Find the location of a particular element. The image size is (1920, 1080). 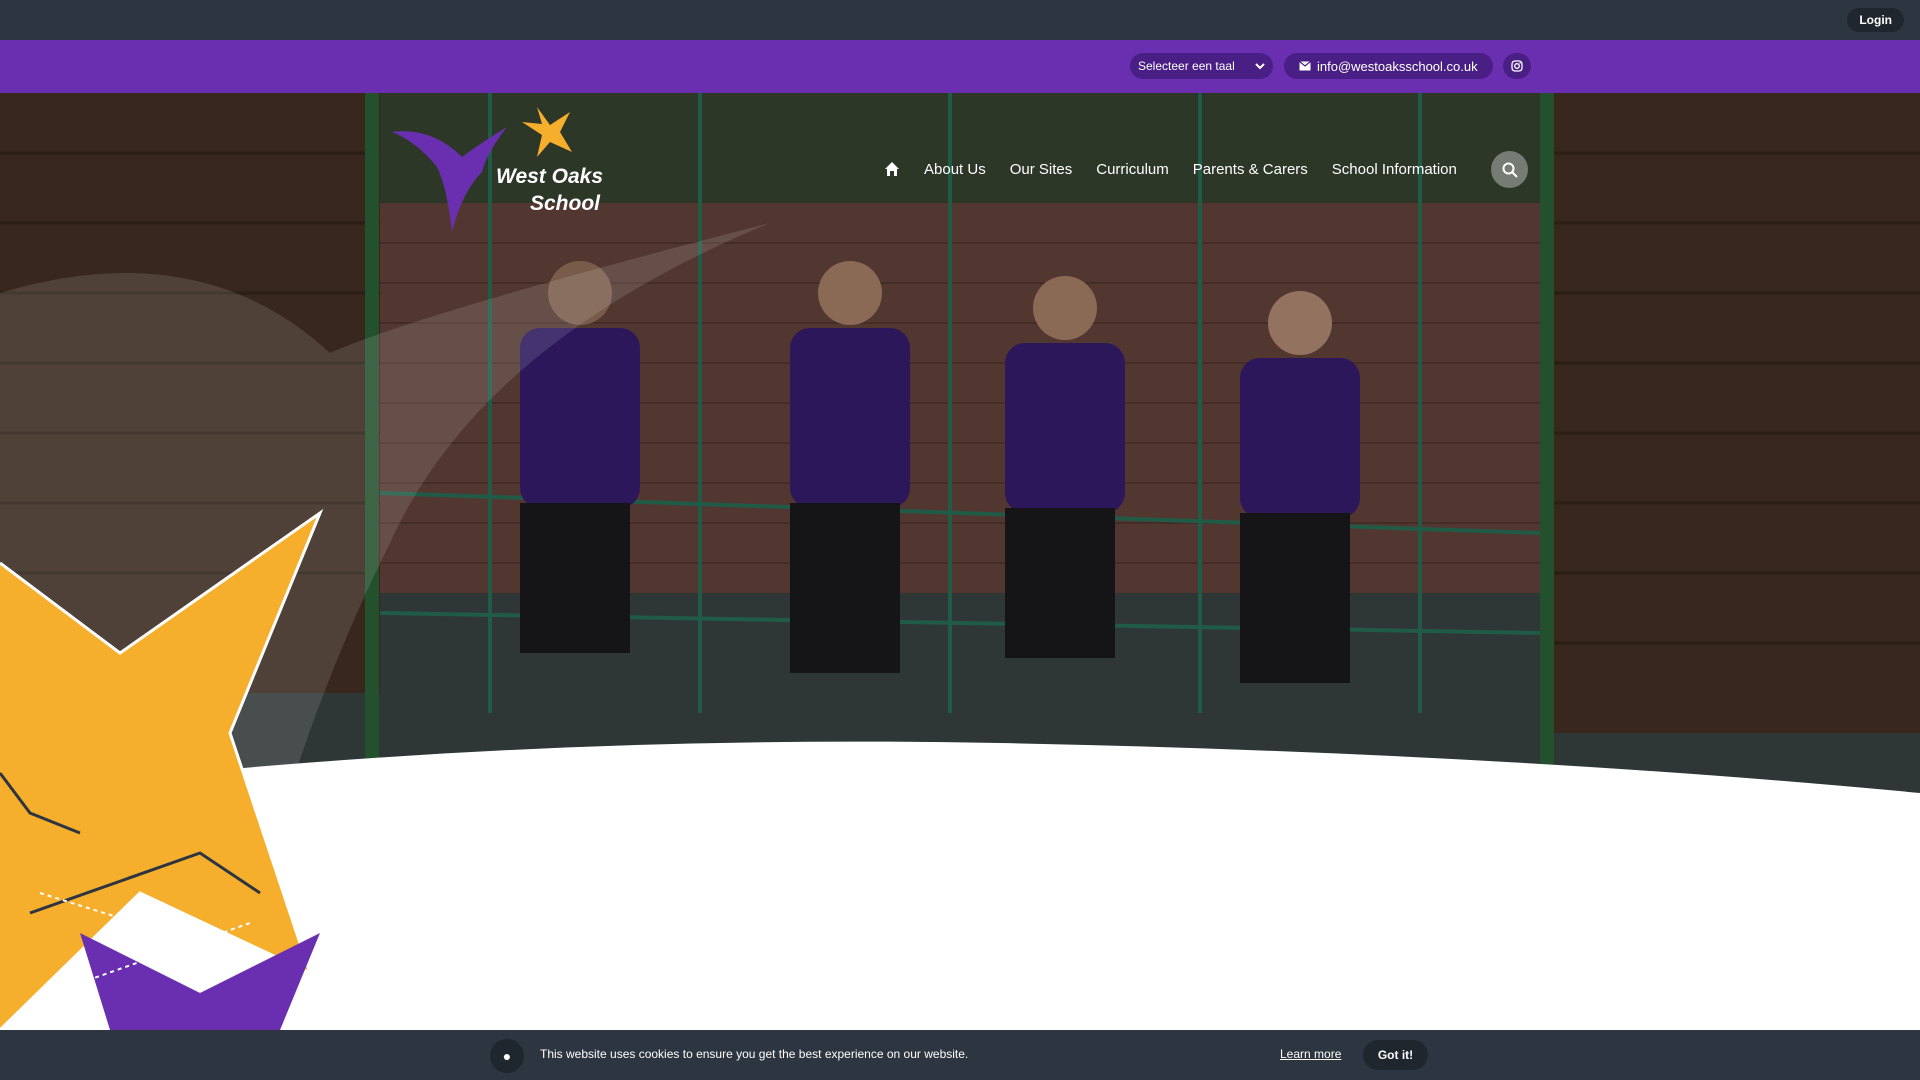

accept-cookies-button: Got it! is located at coordinates (1395, 1055).